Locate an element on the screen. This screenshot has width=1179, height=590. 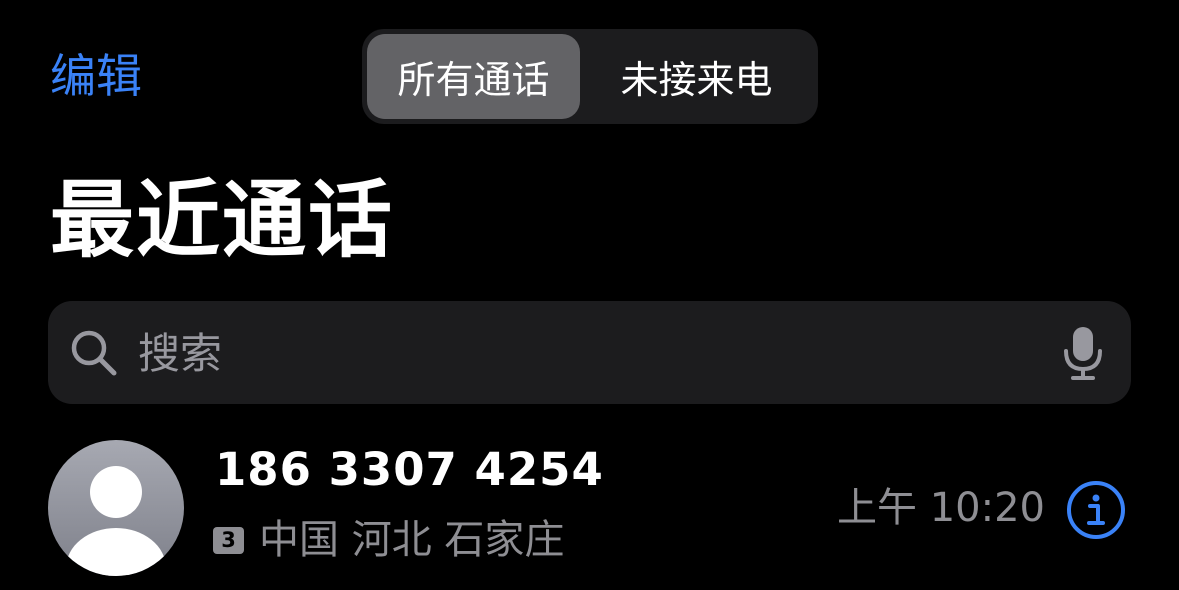
microphone-icon is located at coordinates (1083, 353).